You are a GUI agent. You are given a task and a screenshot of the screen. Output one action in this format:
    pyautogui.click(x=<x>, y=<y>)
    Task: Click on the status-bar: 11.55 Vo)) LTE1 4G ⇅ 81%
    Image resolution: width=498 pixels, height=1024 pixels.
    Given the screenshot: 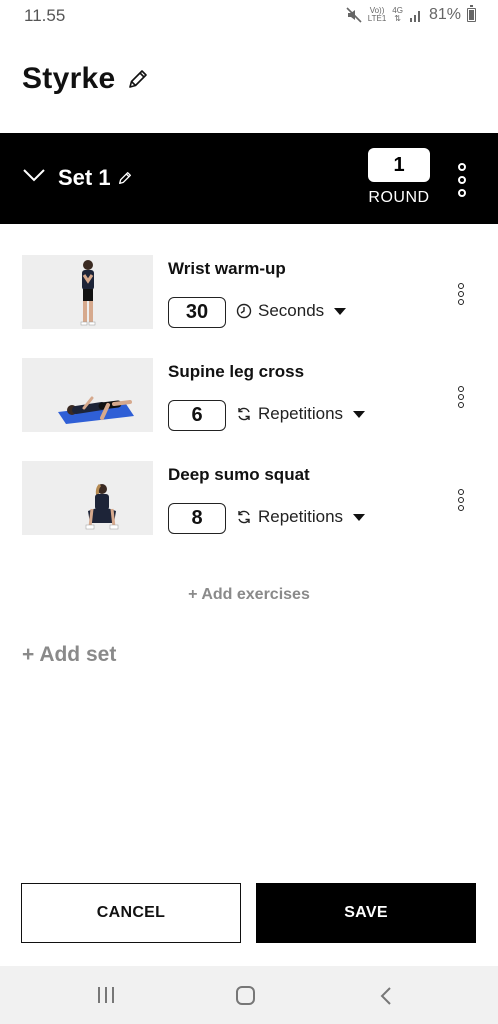 What is the action you would take?
    pyautogui.click(x=249, y=16)
    